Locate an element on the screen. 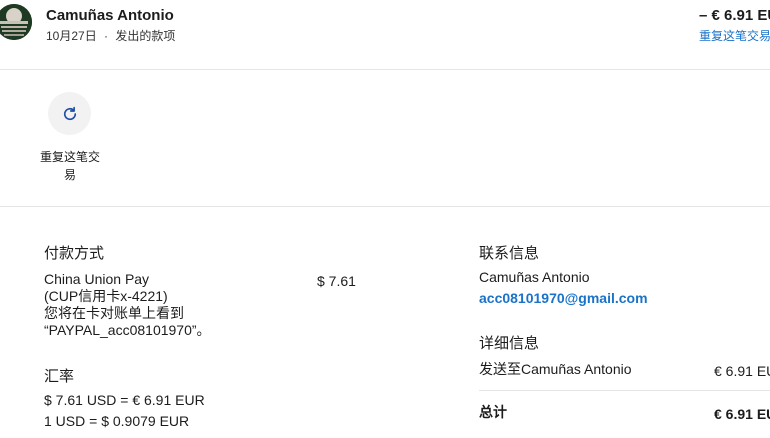 This screenshot has width=770, height=438. payment-amount: $ 7.61 is located at coordinates (336, 281).